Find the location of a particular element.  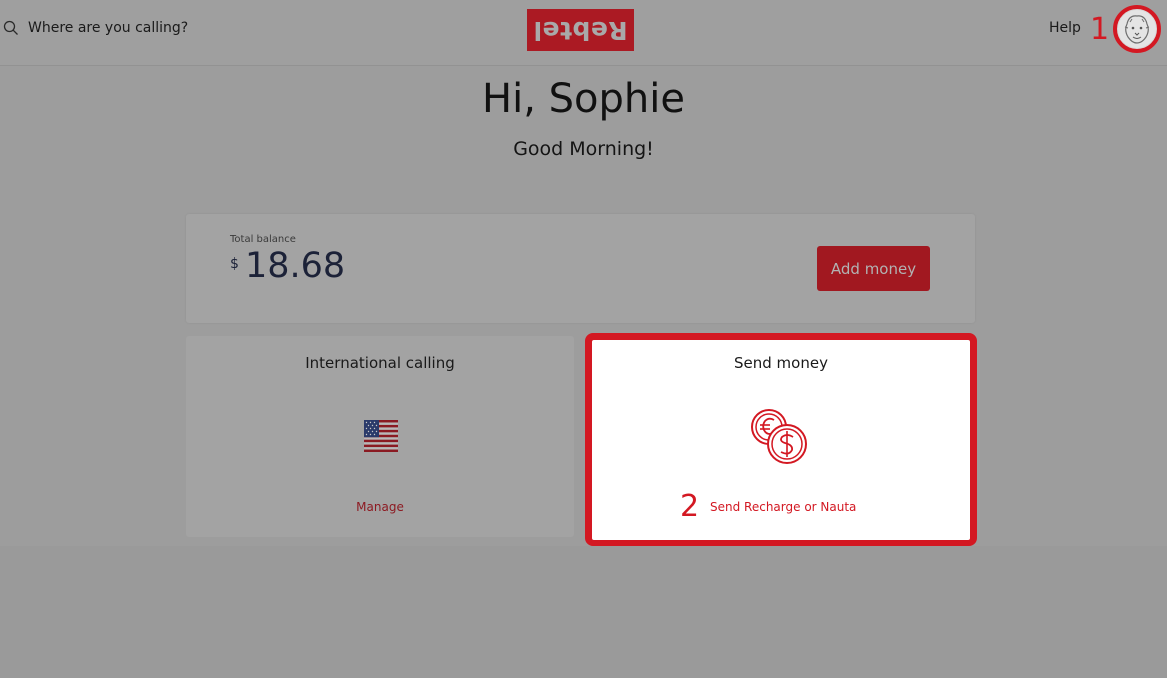

rebtel-logo: Rebtel is located at coordinates (580, 30).